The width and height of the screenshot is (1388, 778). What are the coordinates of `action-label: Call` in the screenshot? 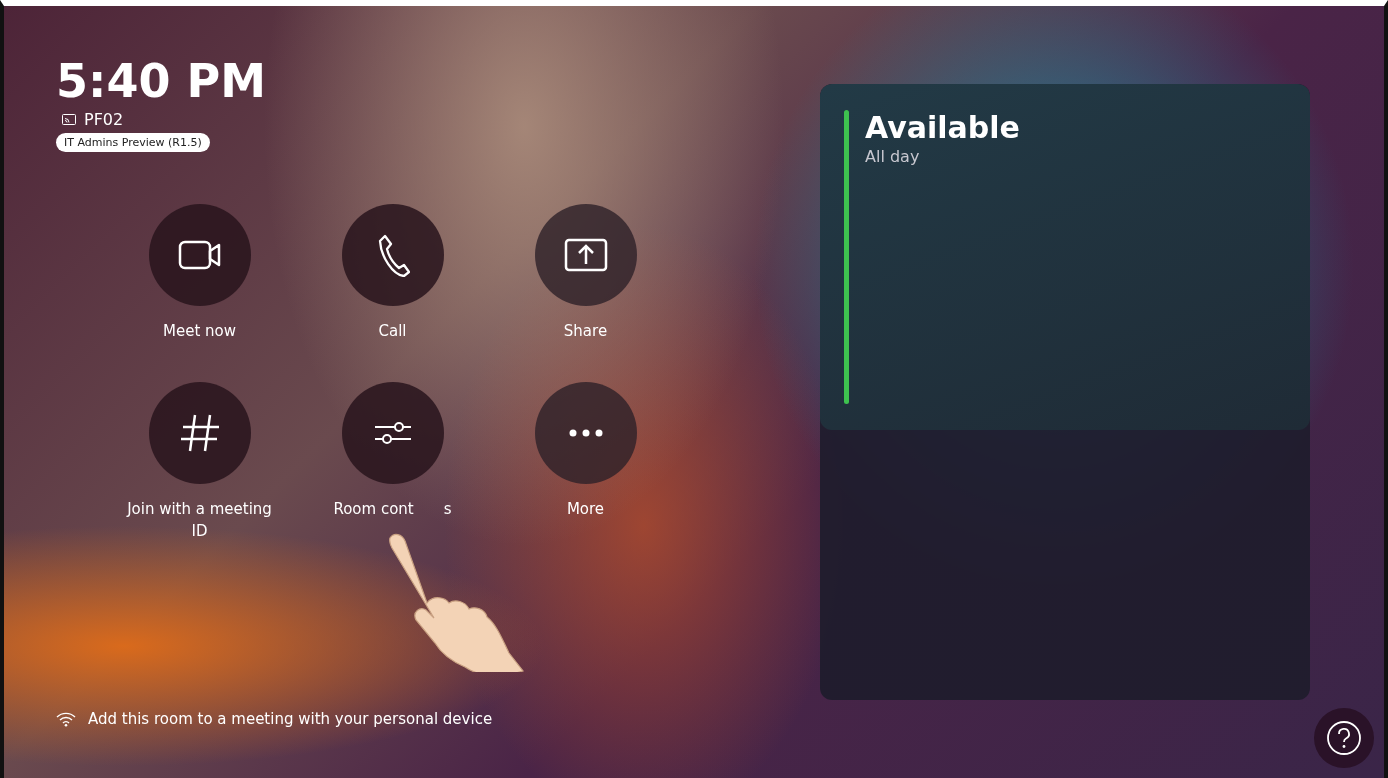 It's located at (392, 331).